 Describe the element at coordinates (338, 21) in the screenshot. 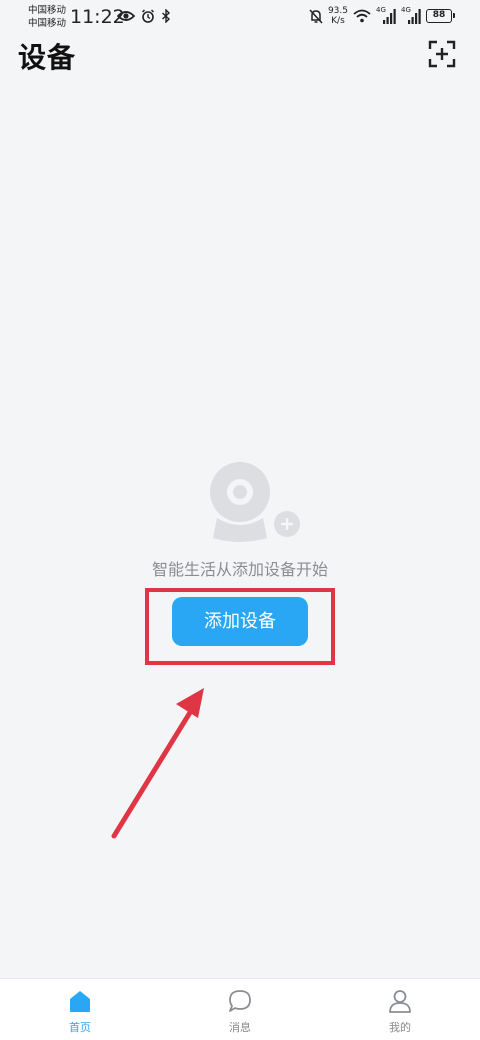

I see `net-speed-unit: K/s` at that location.